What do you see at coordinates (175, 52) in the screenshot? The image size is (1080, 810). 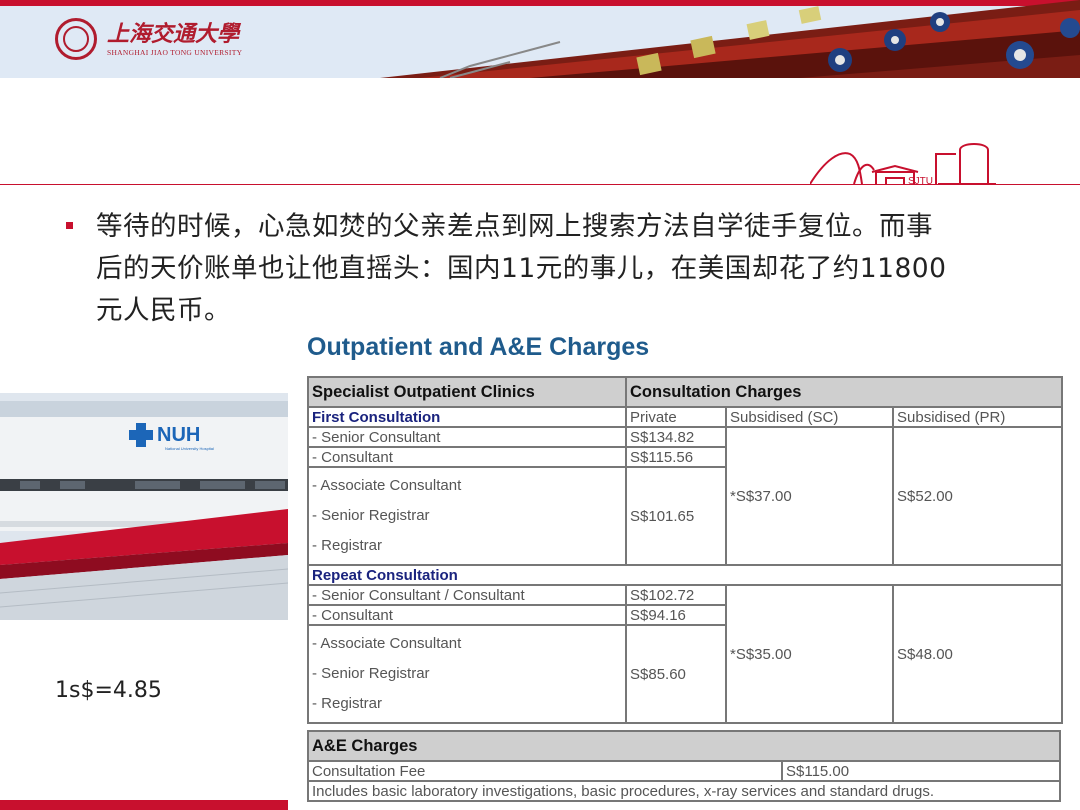 I see `logo-english-name: SHANGHAI JIAO TONG UNIVERSITY` at bounding box center [175, 52].